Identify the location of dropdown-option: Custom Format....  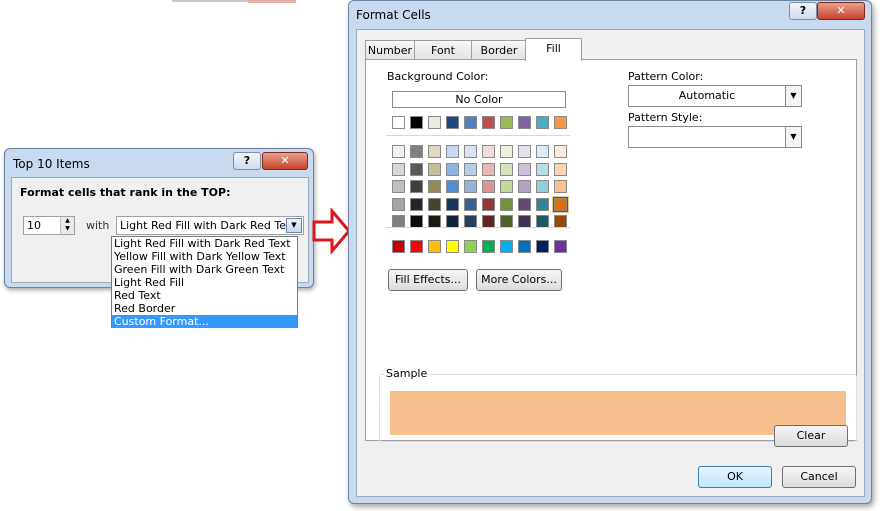
(204, 321).